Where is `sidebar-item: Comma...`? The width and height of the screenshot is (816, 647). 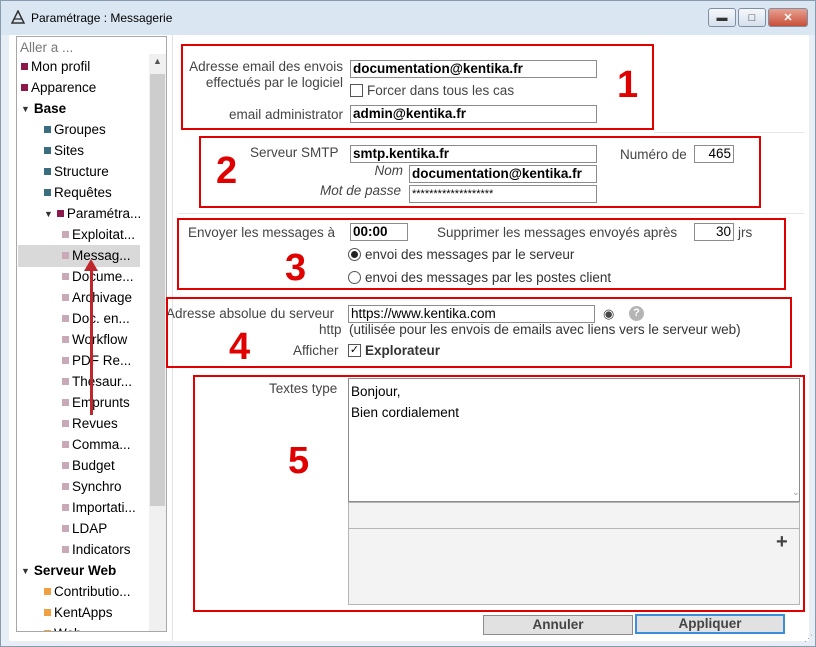
sidebar-item: Comma... is located at coordinates (96, 445).